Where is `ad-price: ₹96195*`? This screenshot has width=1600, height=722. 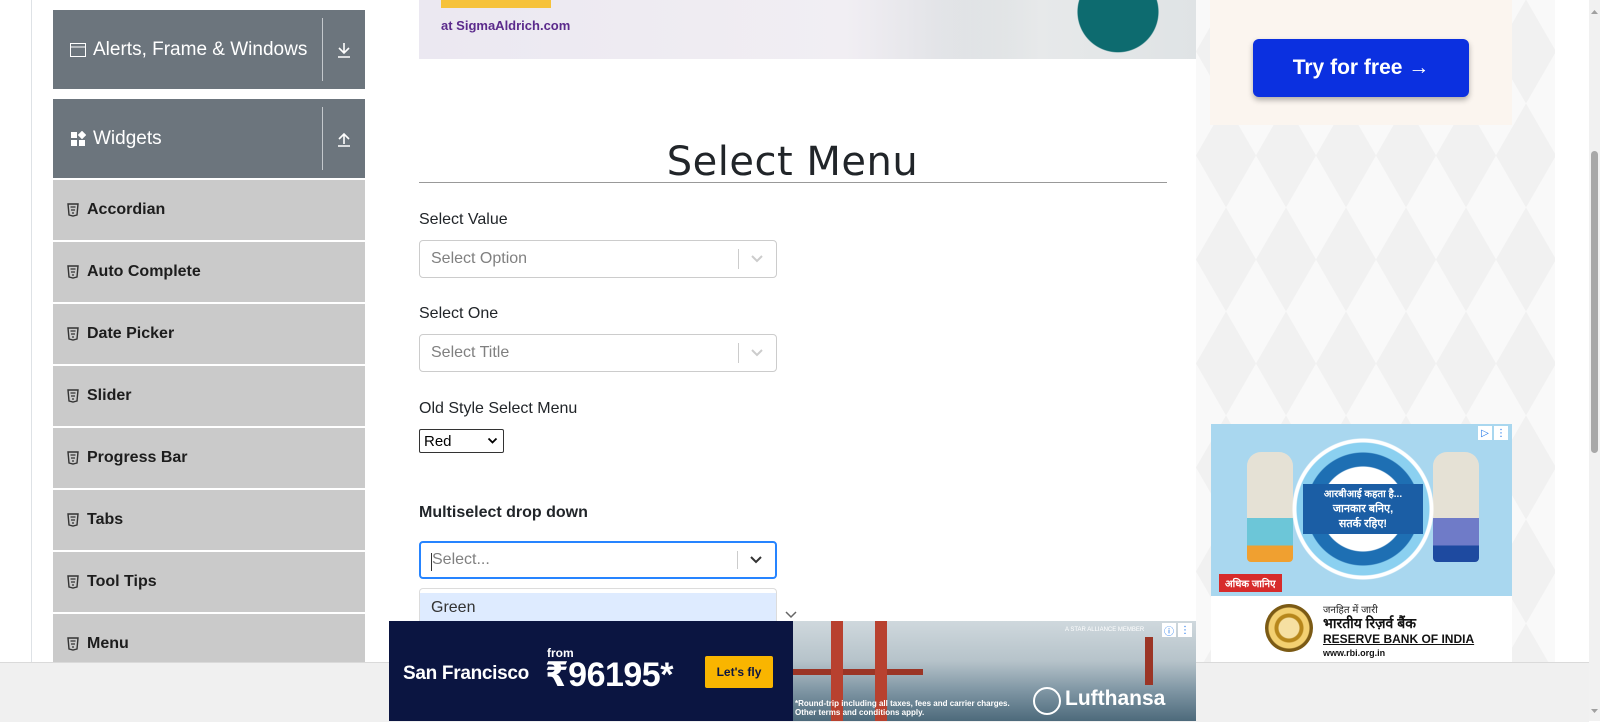 ad-price: ₹96195* is located at coordinates (609, 675).